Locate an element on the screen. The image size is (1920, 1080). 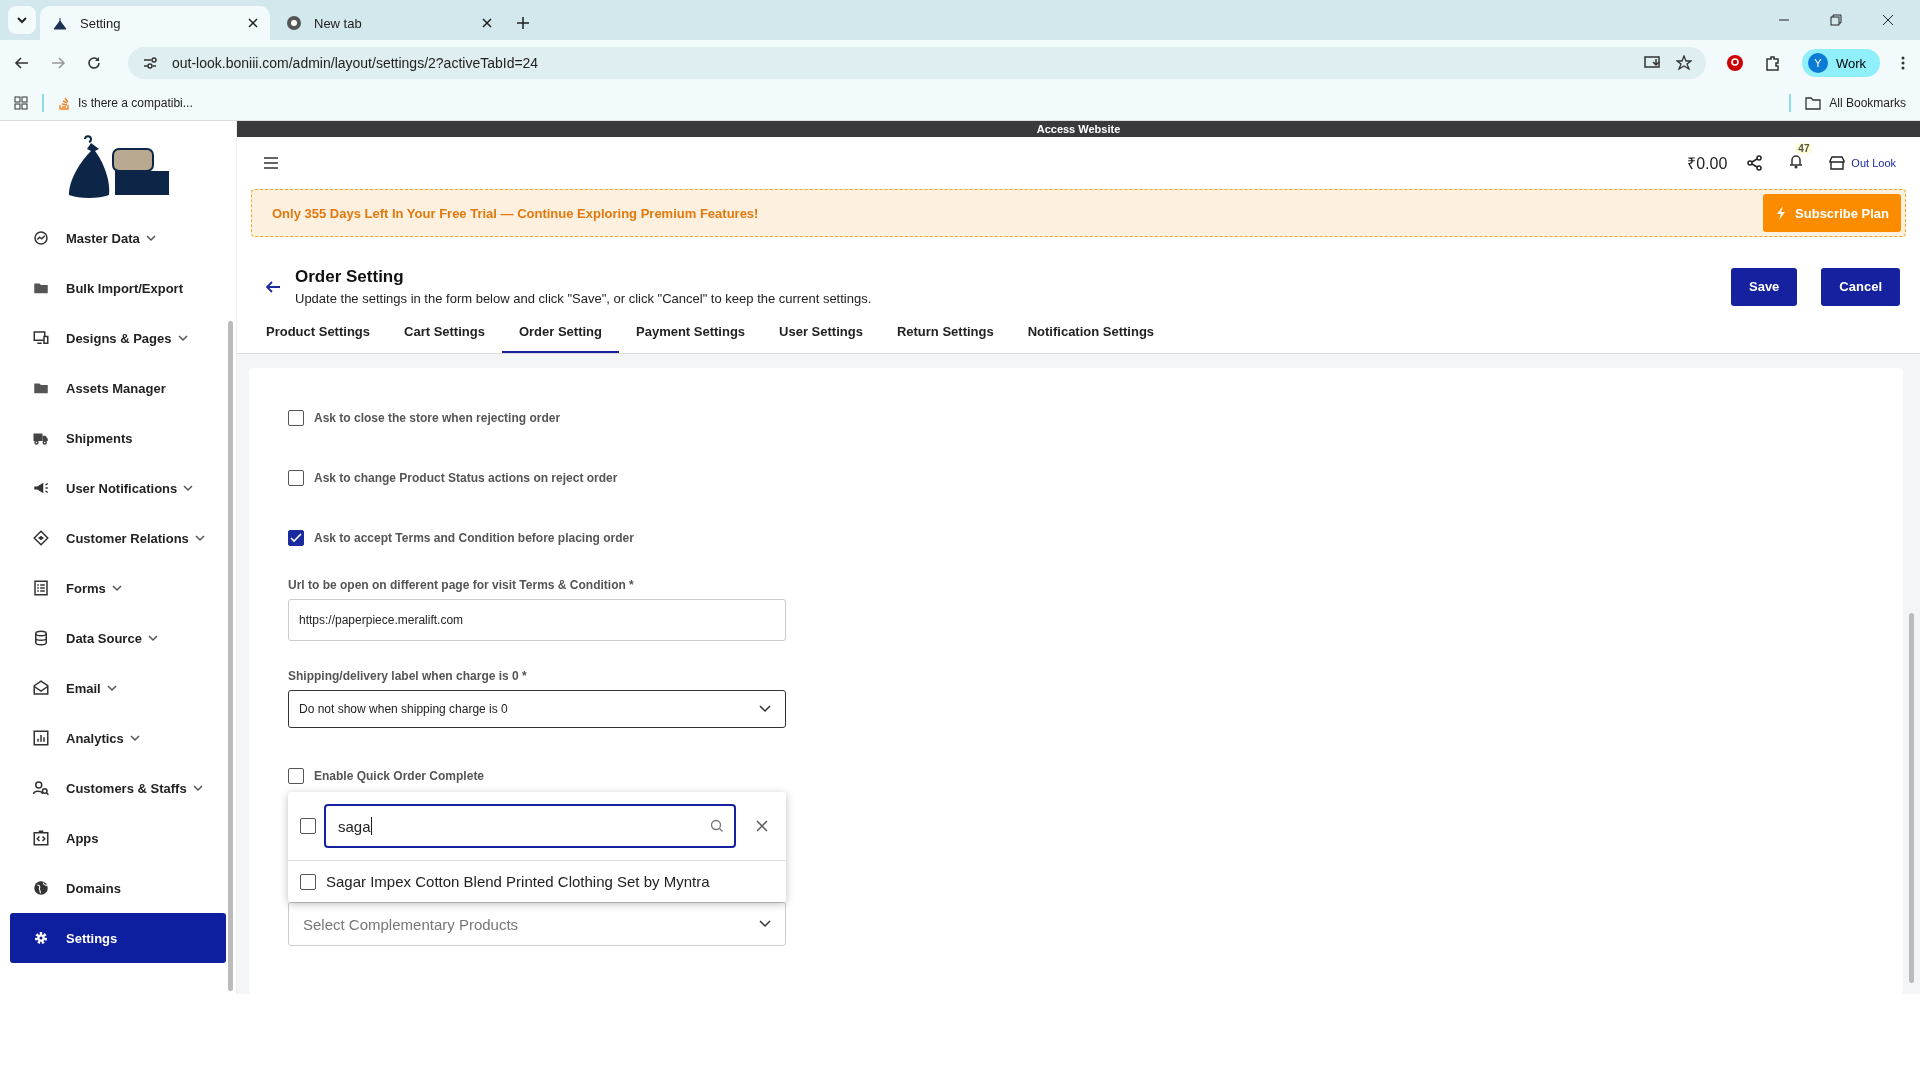
mail-icon is located at coordinates (41, 688).